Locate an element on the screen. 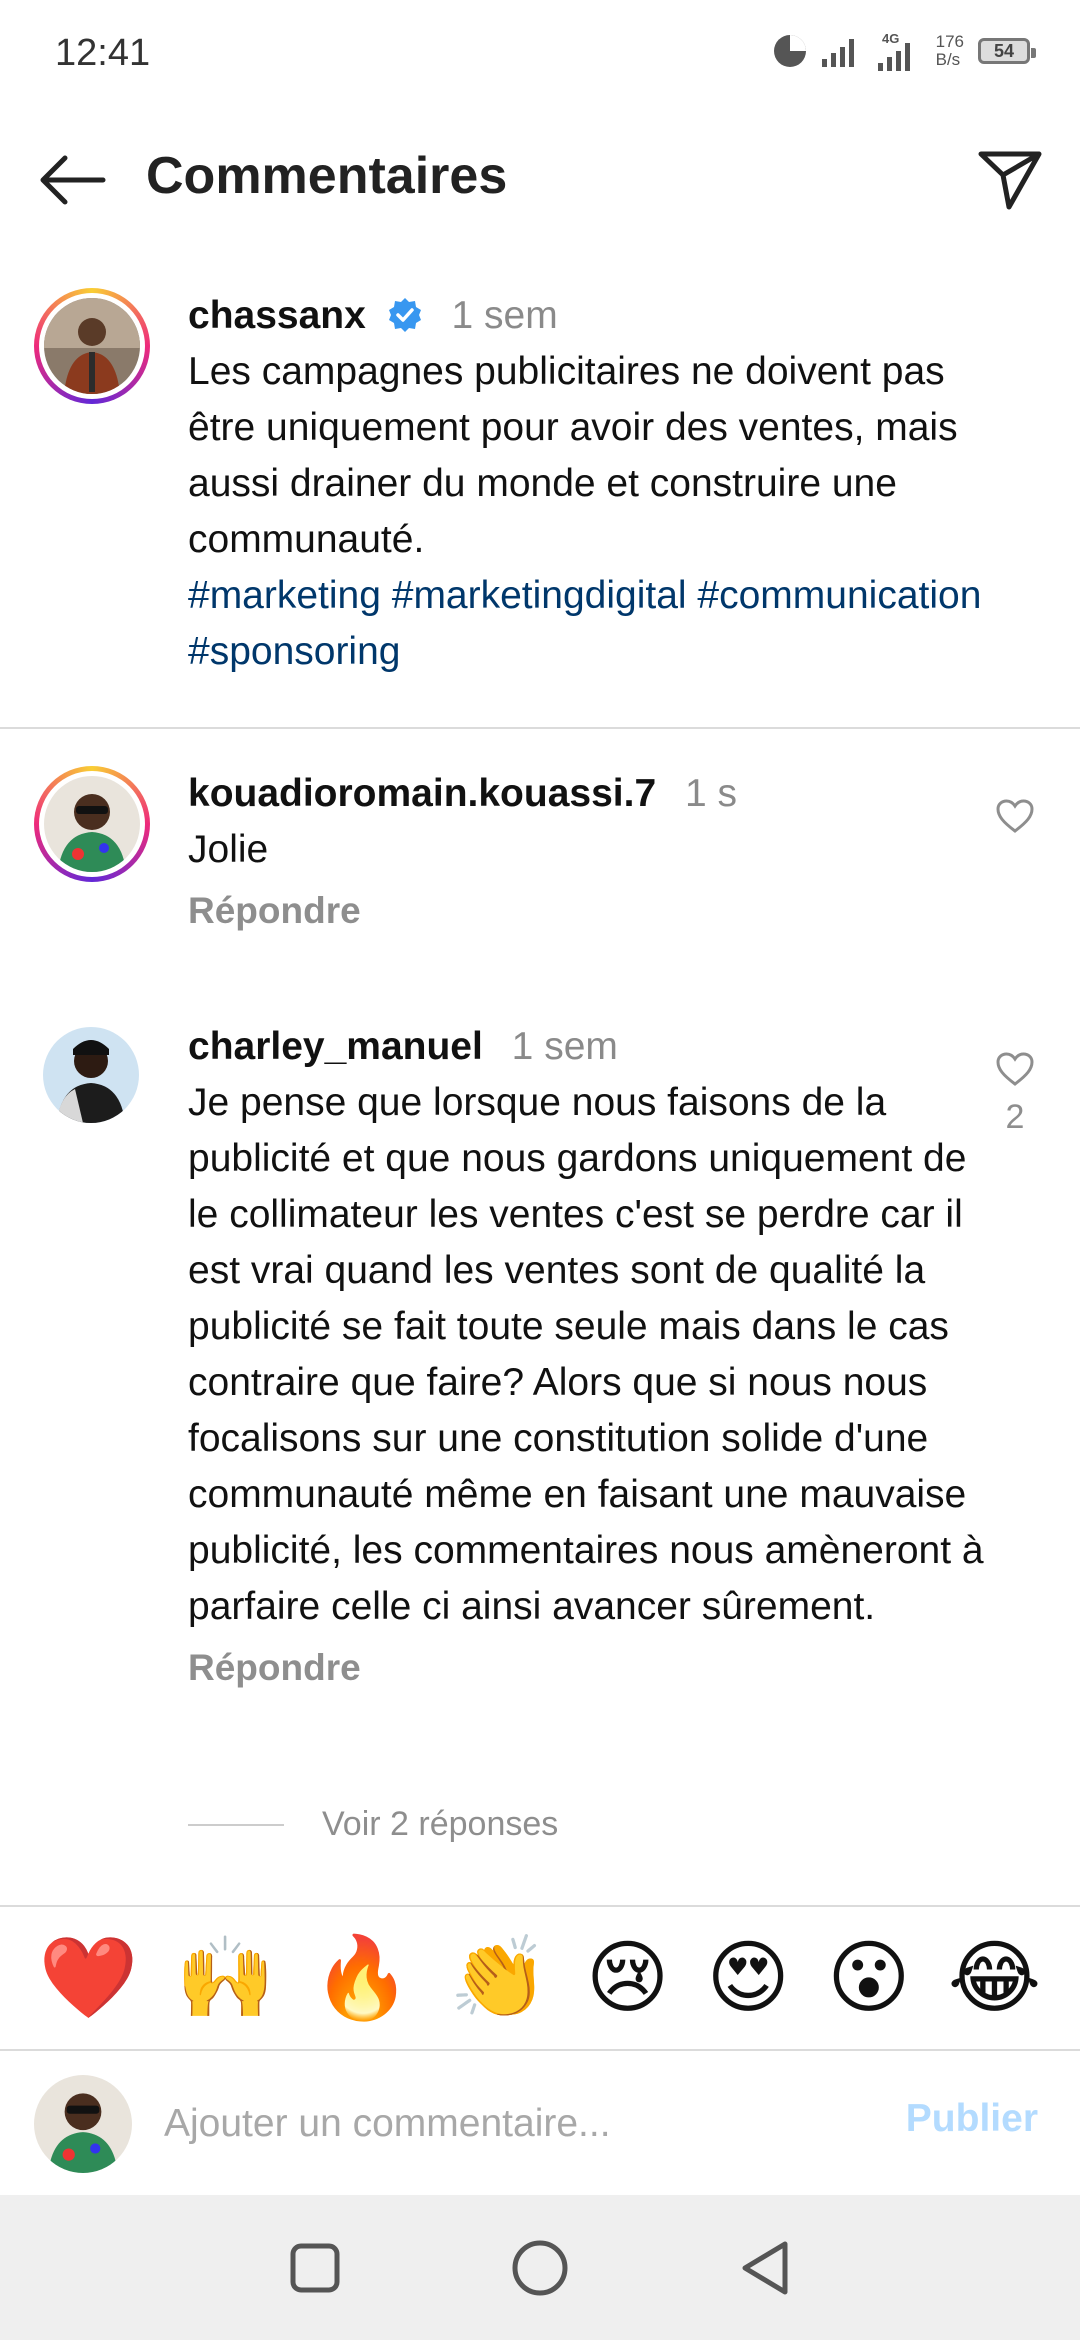 This screenshot has height=2340, width=1080. network-speed: 176 B/s is located at coordinates (950, 51).